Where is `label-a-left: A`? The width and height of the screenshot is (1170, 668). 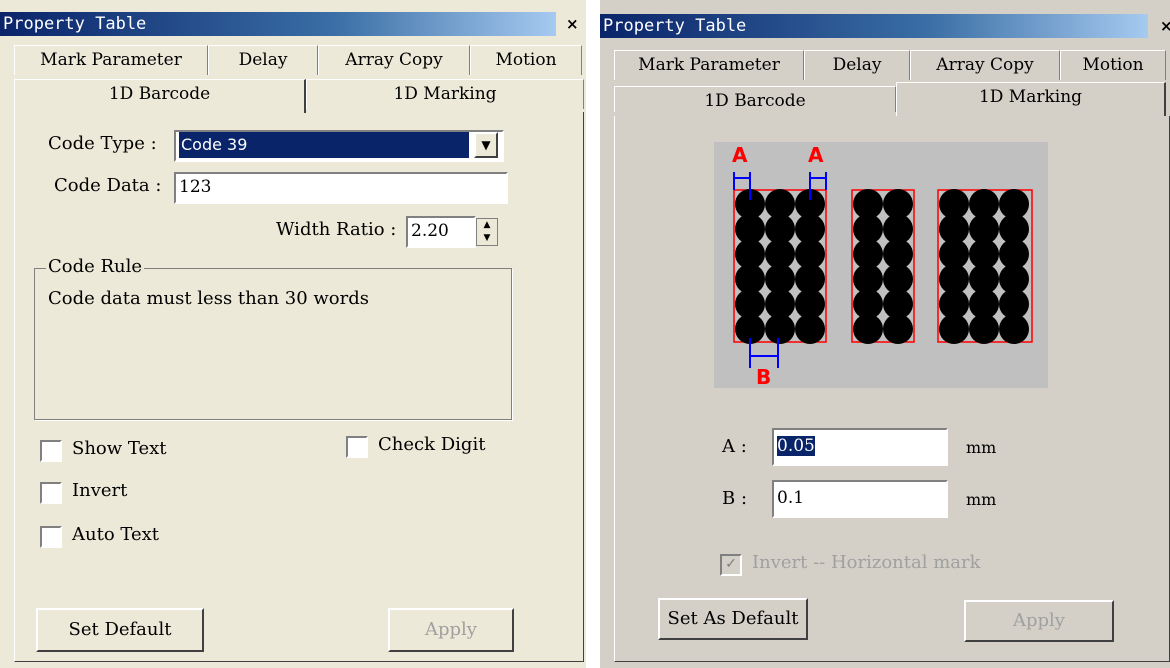 label-a-left: A is located at coordinates (740, 155).